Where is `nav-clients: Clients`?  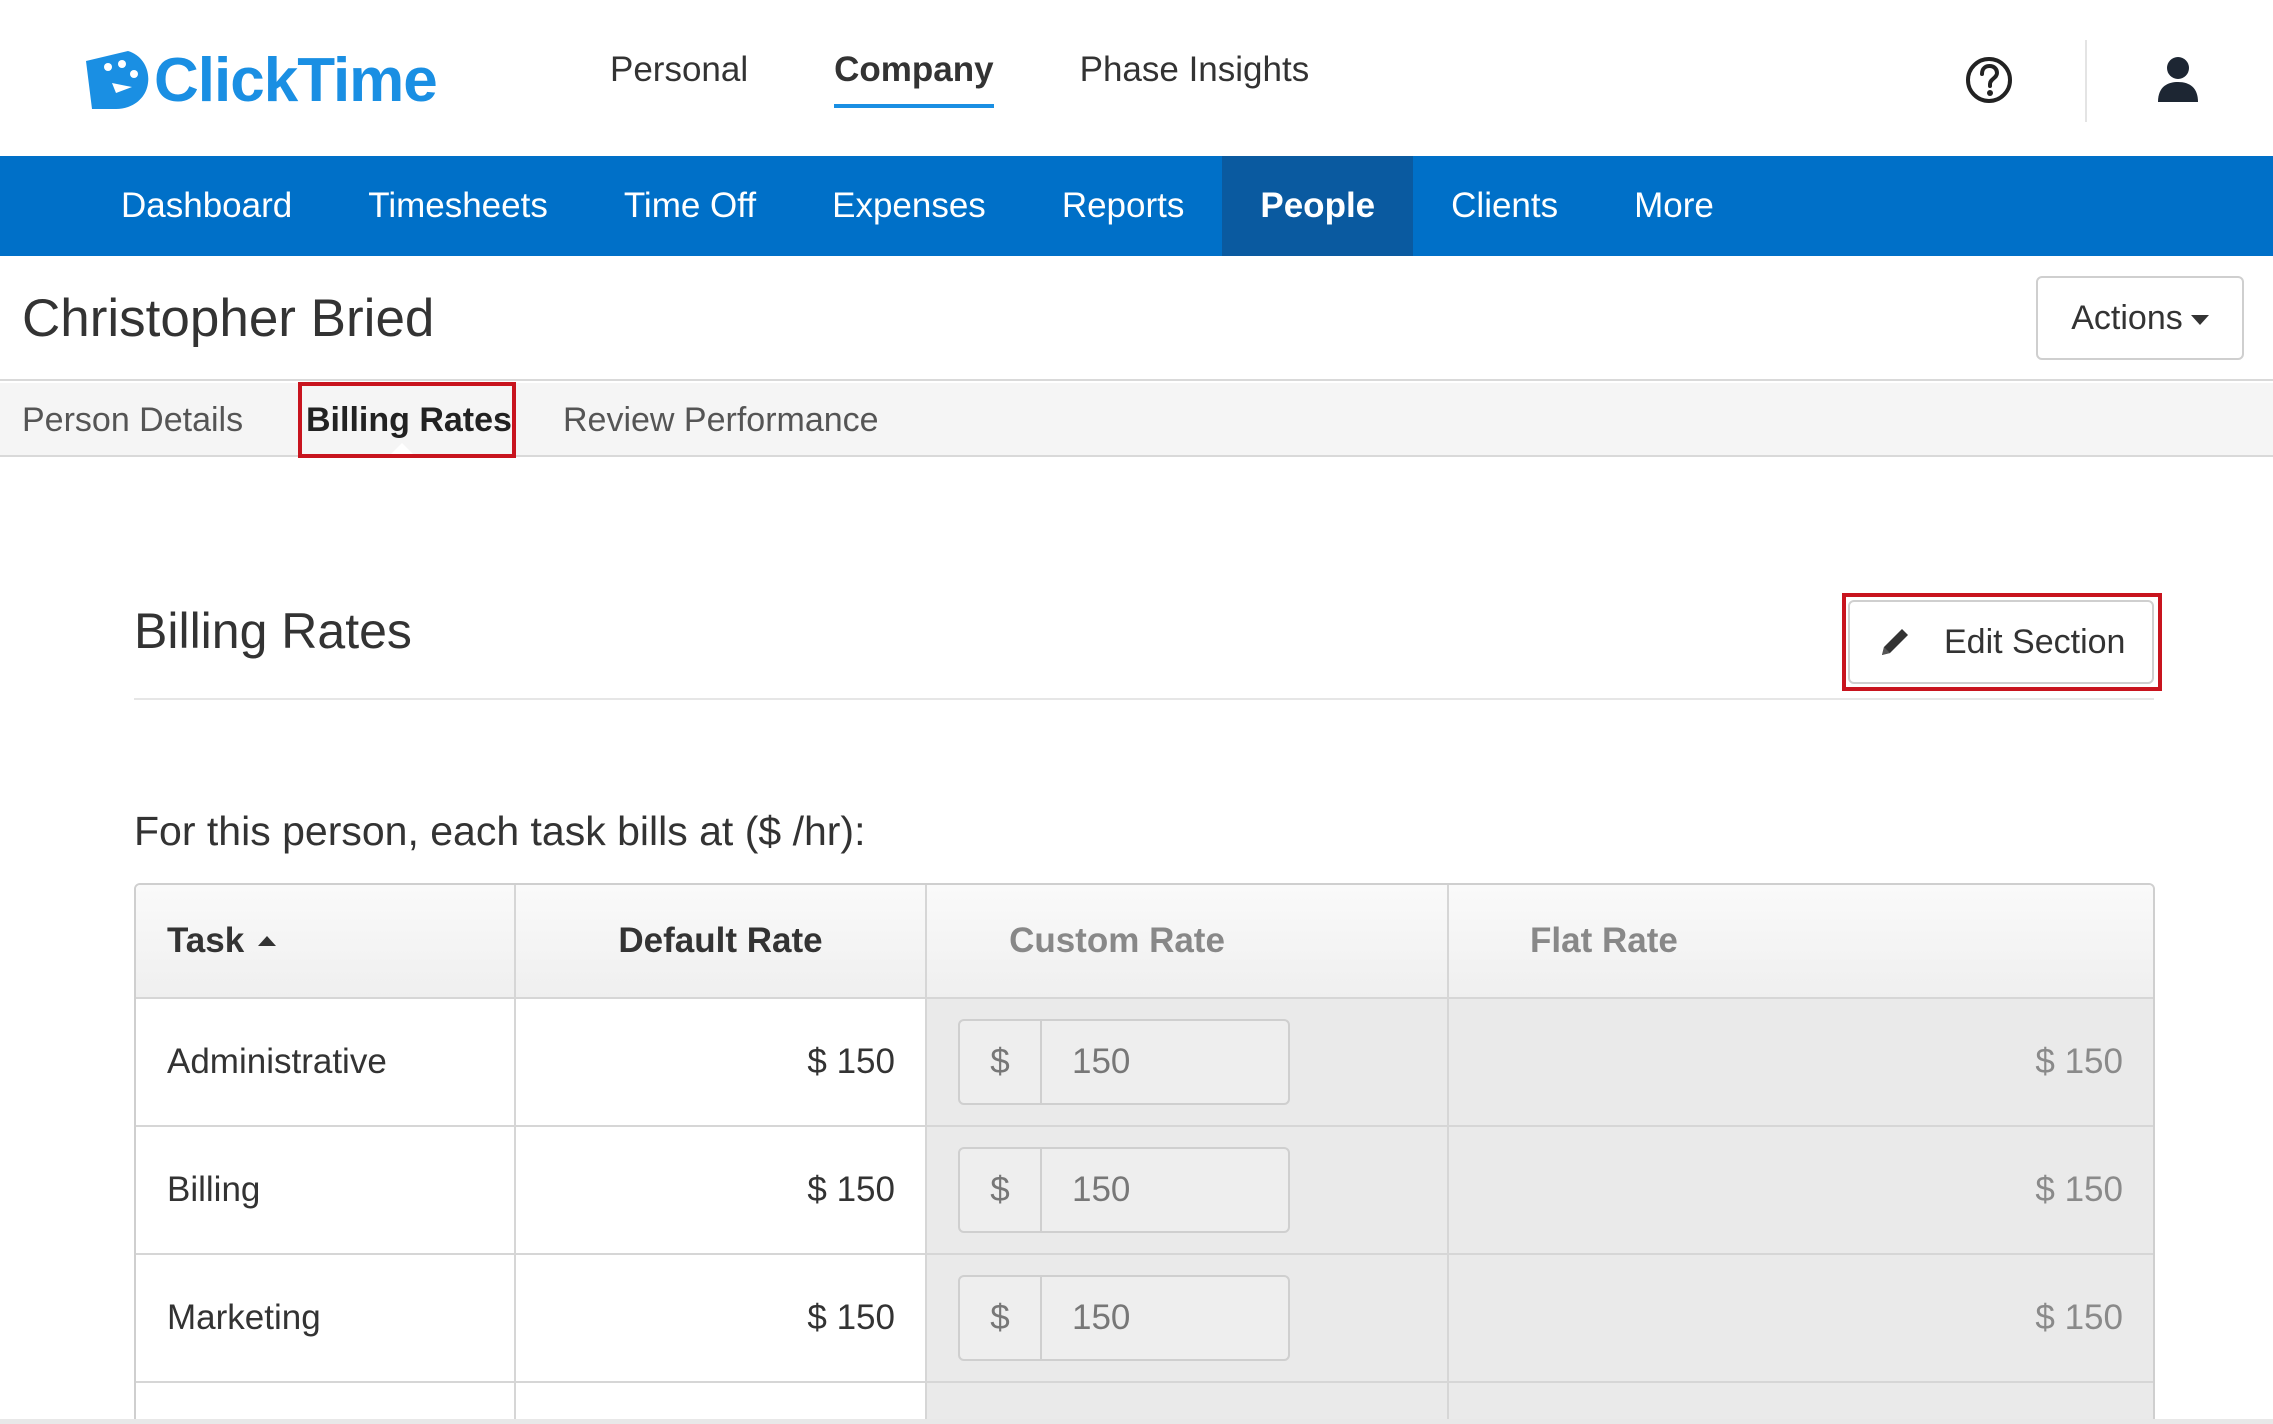
nav-clients: Clients is located at coordinates (1504, 206).